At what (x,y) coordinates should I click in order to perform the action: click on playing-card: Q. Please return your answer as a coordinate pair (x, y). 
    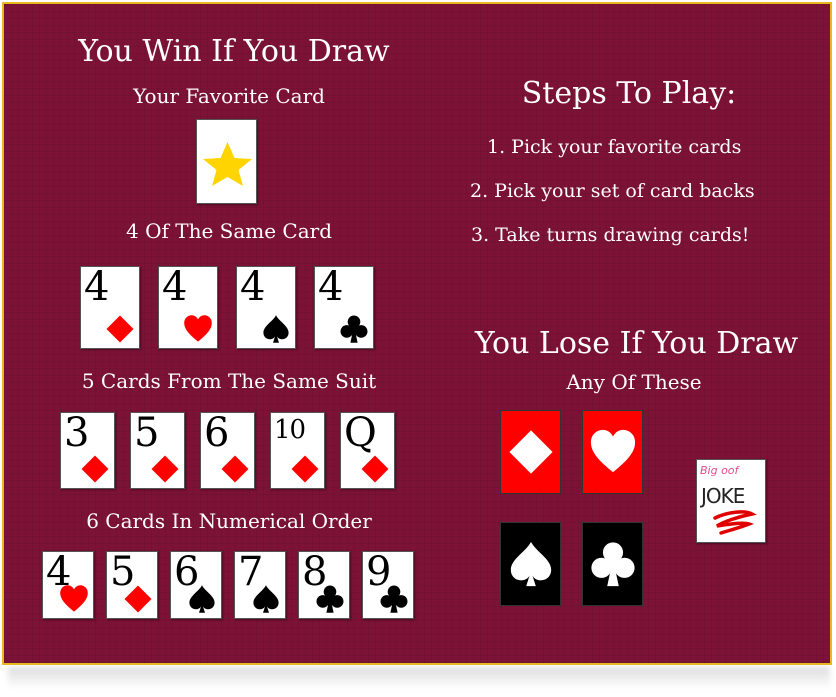
    Looking at the image, I should click on (367, 450).